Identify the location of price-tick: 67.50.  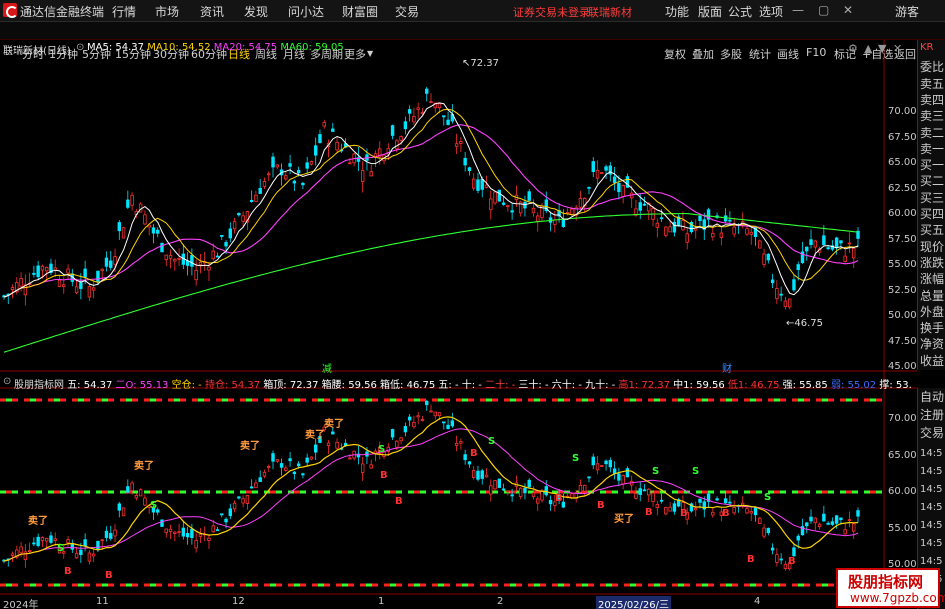
(902, 137).